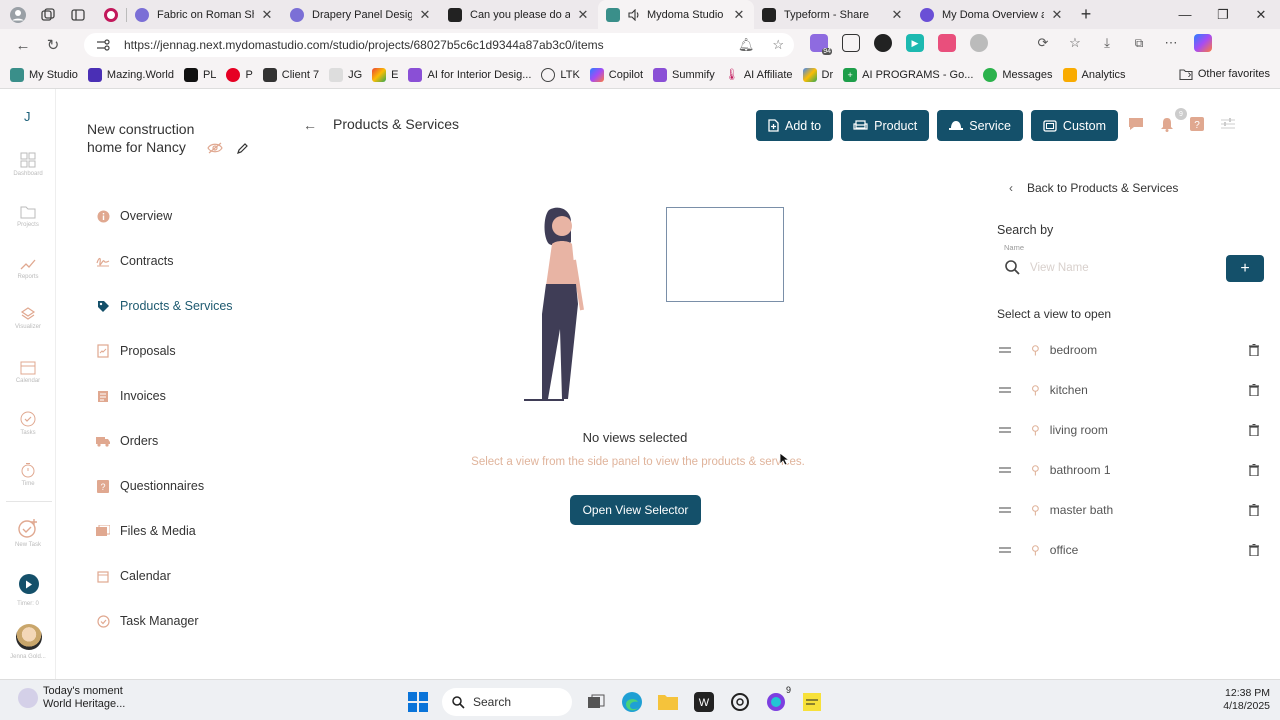 This screenshot has height=720, width=1280. What do you see at coordinates (345, 74) in the screenshot?
I see `bookmark: JG` at bounding box center [345, 74].